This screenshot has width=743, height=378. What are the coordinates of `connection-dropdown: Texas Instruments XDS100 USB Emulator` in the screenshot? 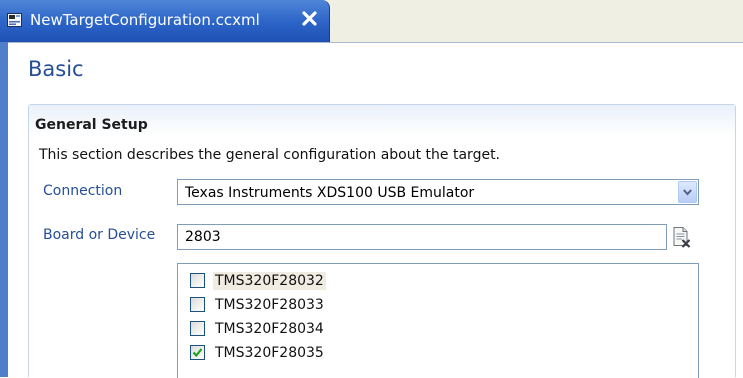 It's located at (438, 192).